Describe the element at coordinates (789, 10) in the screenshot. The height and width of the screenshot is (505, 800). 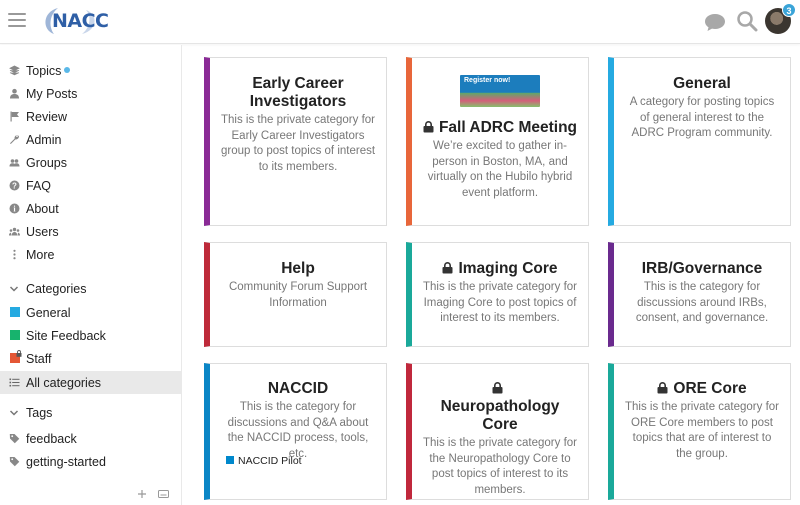
I see `notification-badge: 3` at that location.